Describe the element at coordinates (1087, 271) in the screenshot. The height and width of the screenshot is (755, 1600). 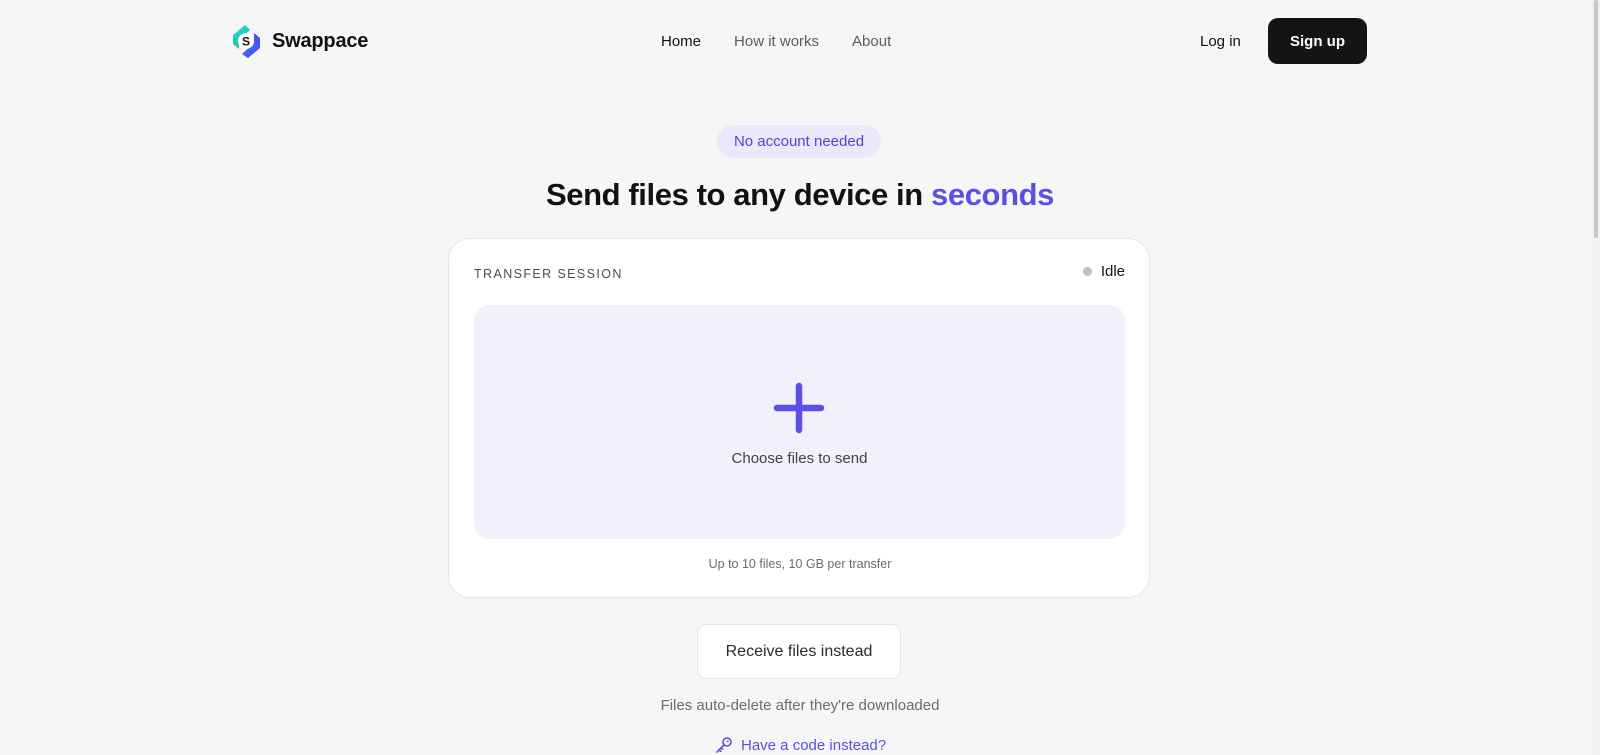
I see `status-dot-icon` at that location.